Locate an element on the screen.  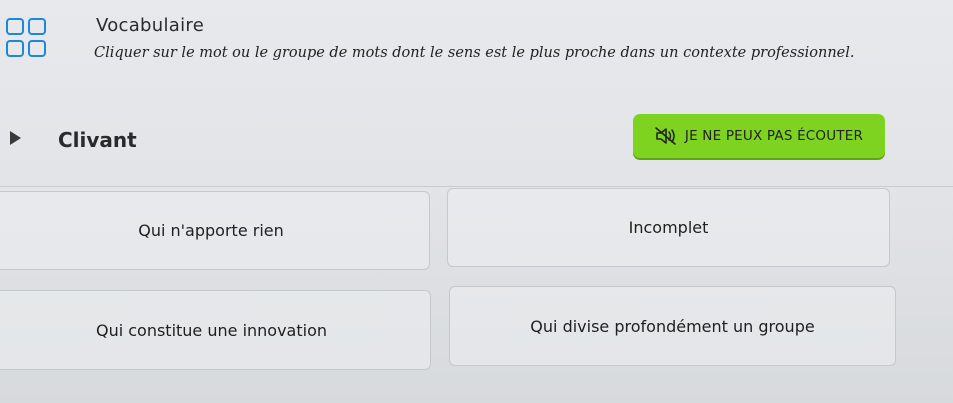
prompt-word: Clivant is located at coordinates (97, 140).